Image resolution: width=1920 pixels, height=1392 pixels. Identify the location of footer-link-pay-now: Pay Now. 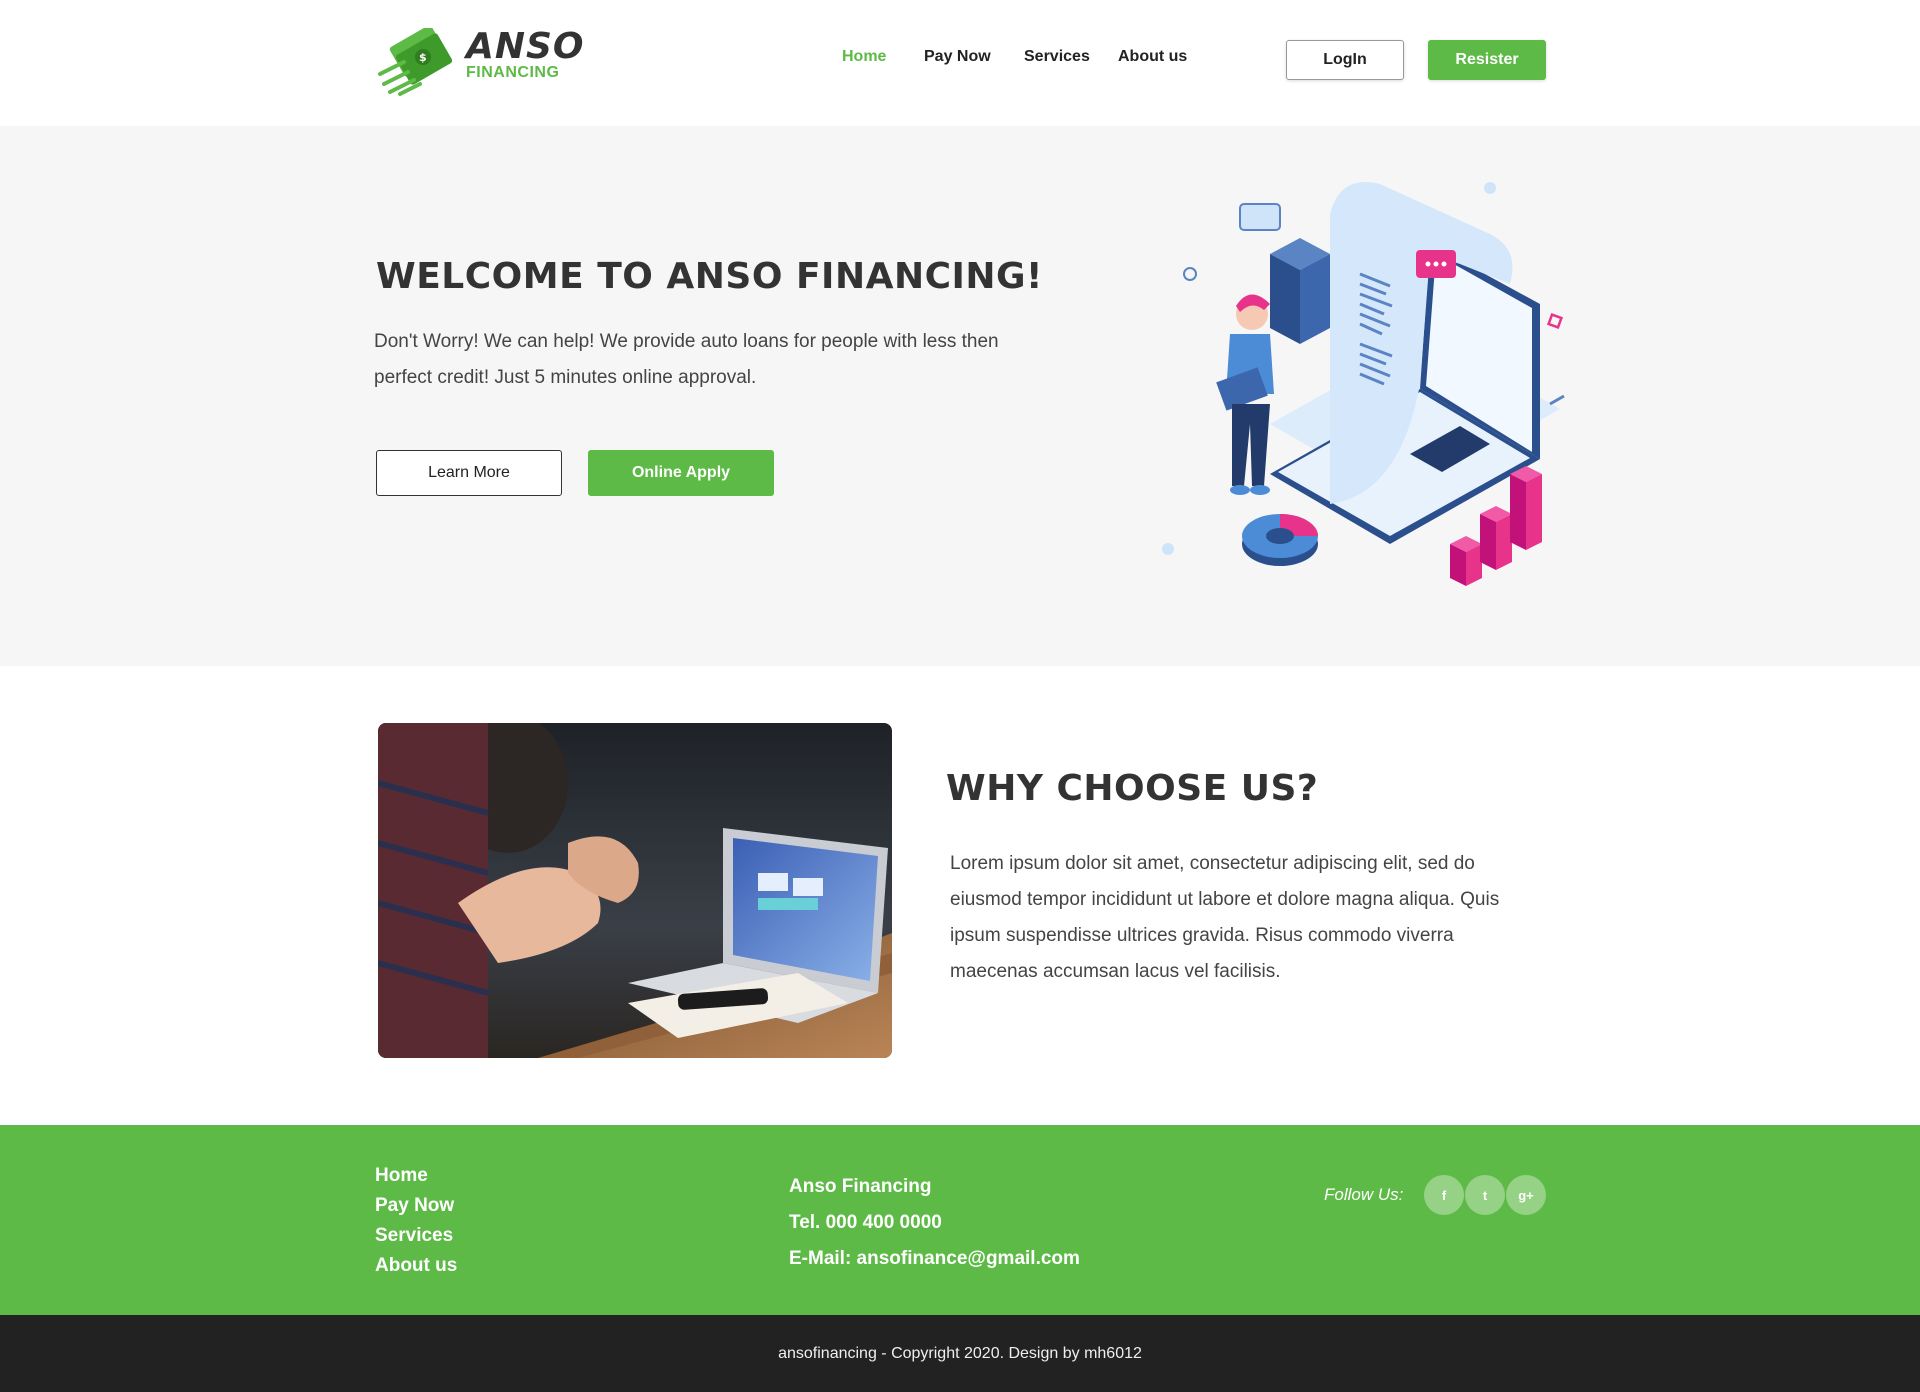
(416, 1206).